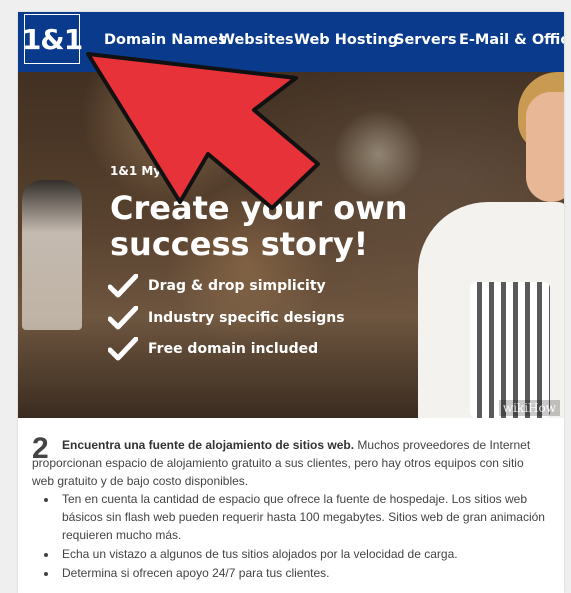  Describe the element at coordinates (529, 408) in the screenshot. I see `wikihow-watermark: wikiHow` at that location.